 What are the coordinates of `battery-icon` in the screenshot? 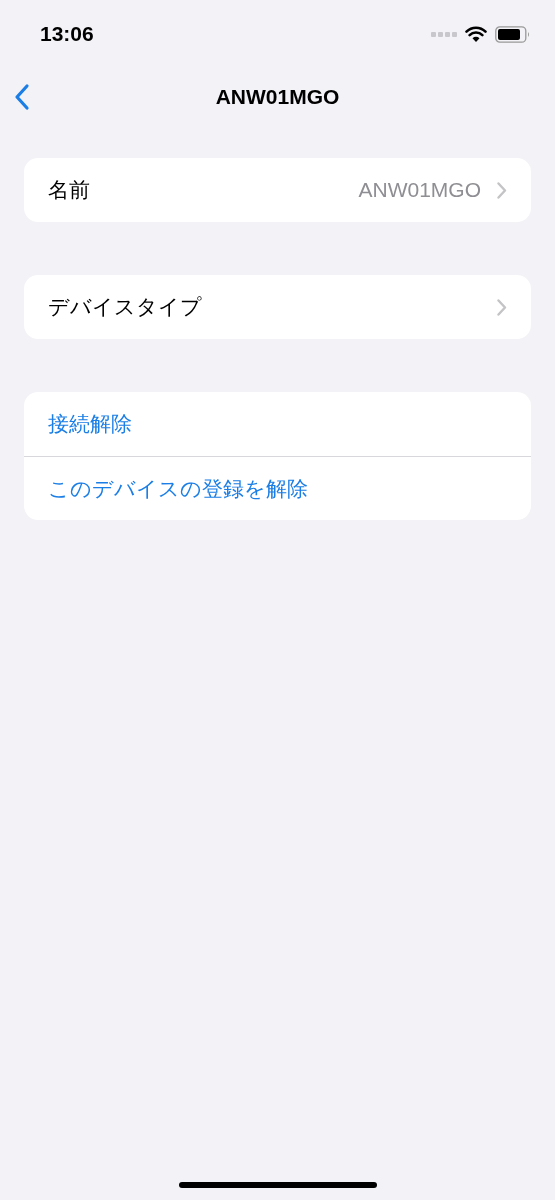 It's located at (513, 34).